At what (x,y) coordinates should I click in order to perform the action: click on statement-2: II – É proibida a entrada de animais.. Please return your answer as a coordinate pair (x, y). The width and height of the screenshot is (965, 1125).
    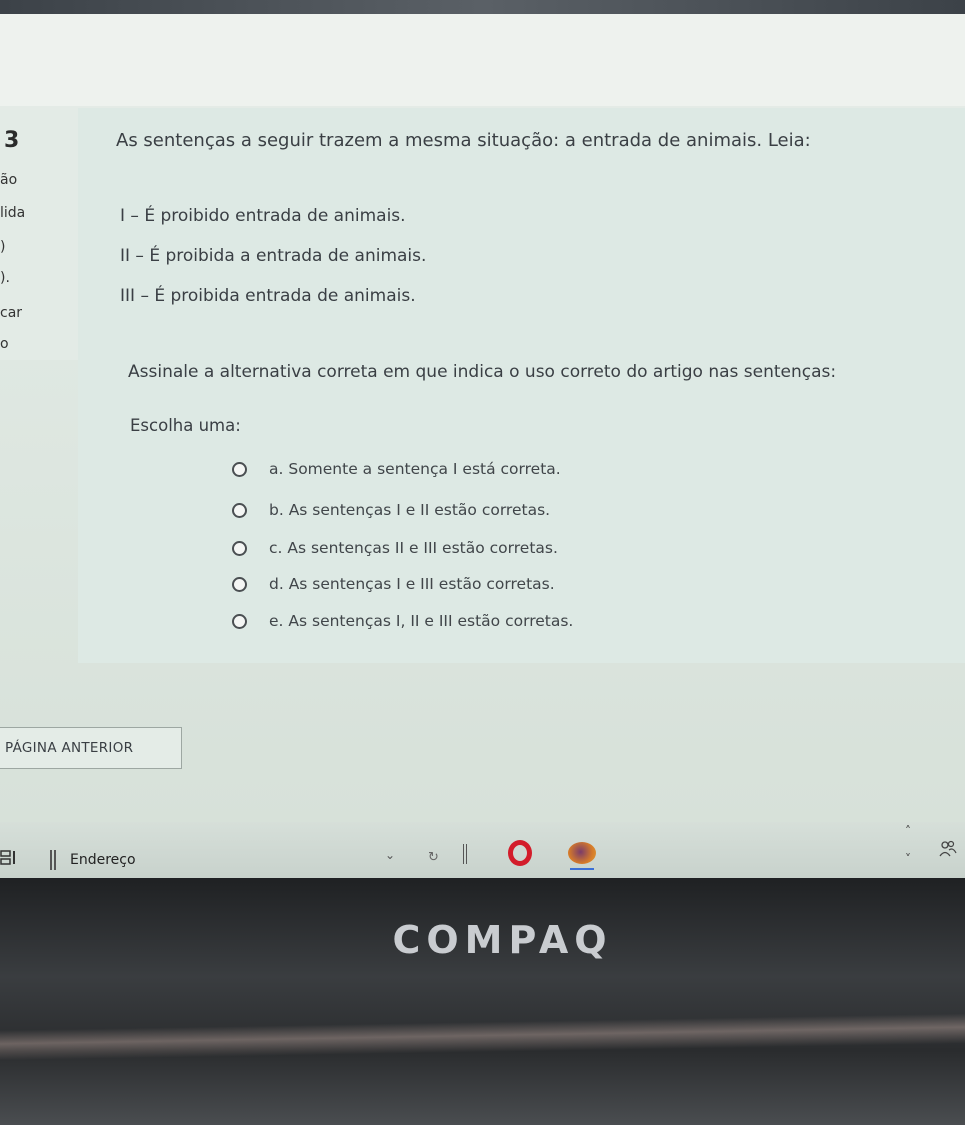
    Looking at the image, I should click on (273, 256).